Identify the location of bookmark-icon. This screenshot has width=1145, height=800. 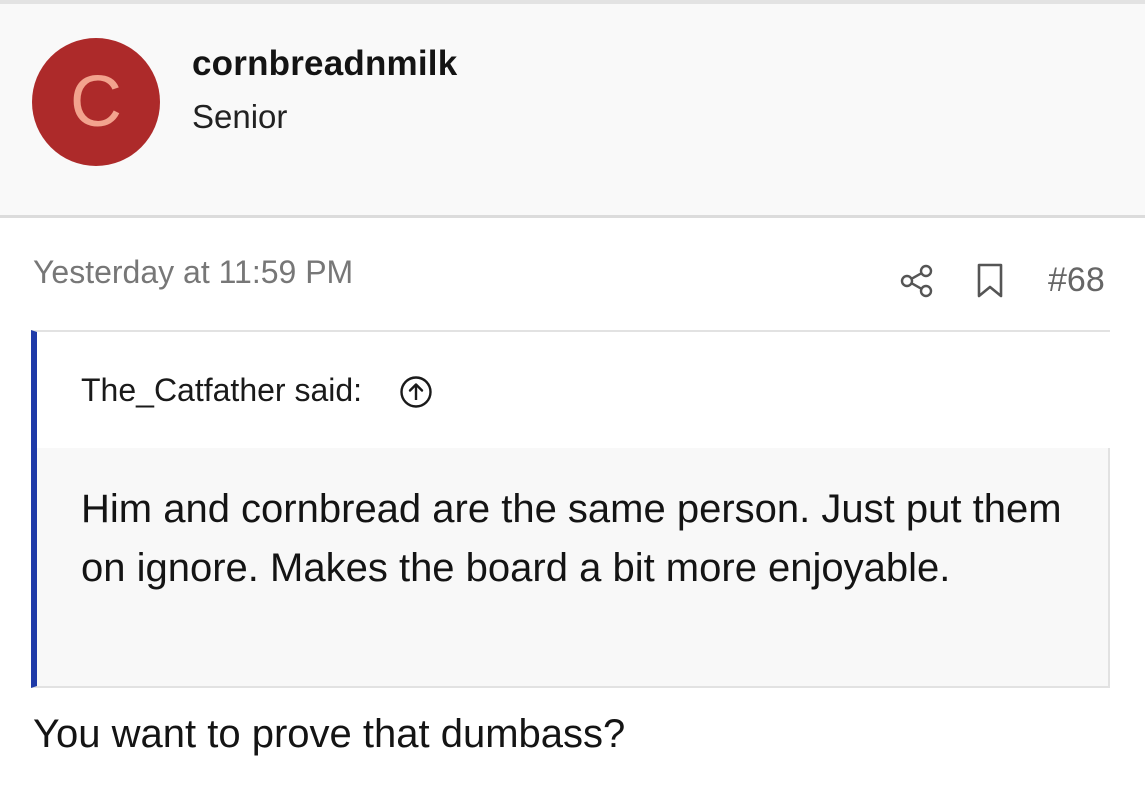
(990, 280).